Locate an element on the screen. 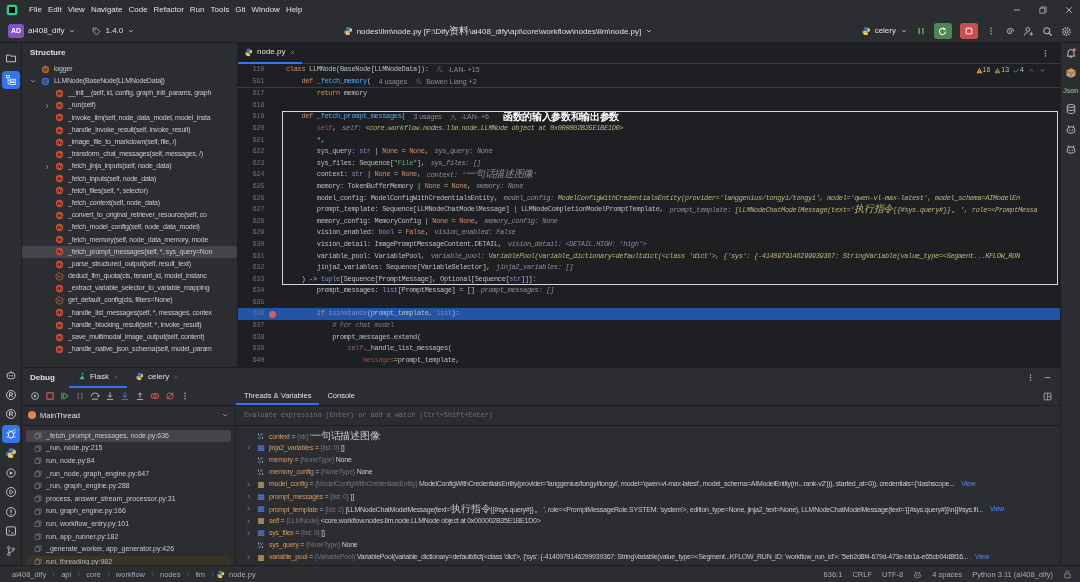 The height and width of the screenshot is (582, 1080). session-tab: Flask is located at coordinates (97, 377).